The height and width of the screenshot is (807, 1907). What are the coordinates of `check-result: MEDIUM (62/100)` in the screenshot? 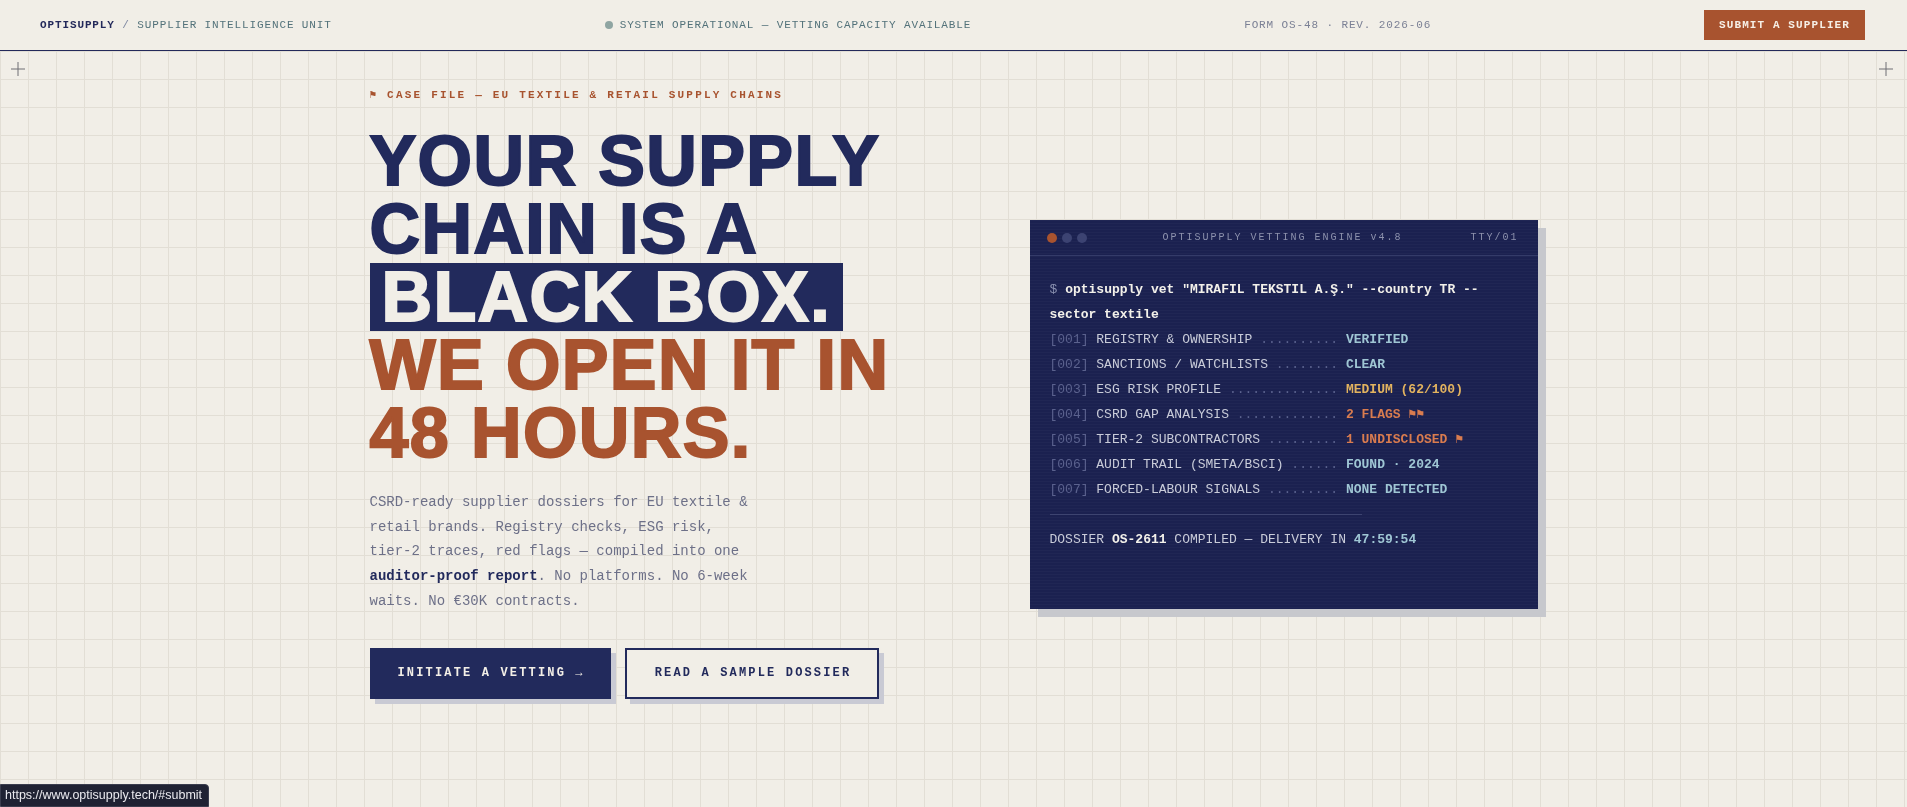 It's located at (1404, 390).